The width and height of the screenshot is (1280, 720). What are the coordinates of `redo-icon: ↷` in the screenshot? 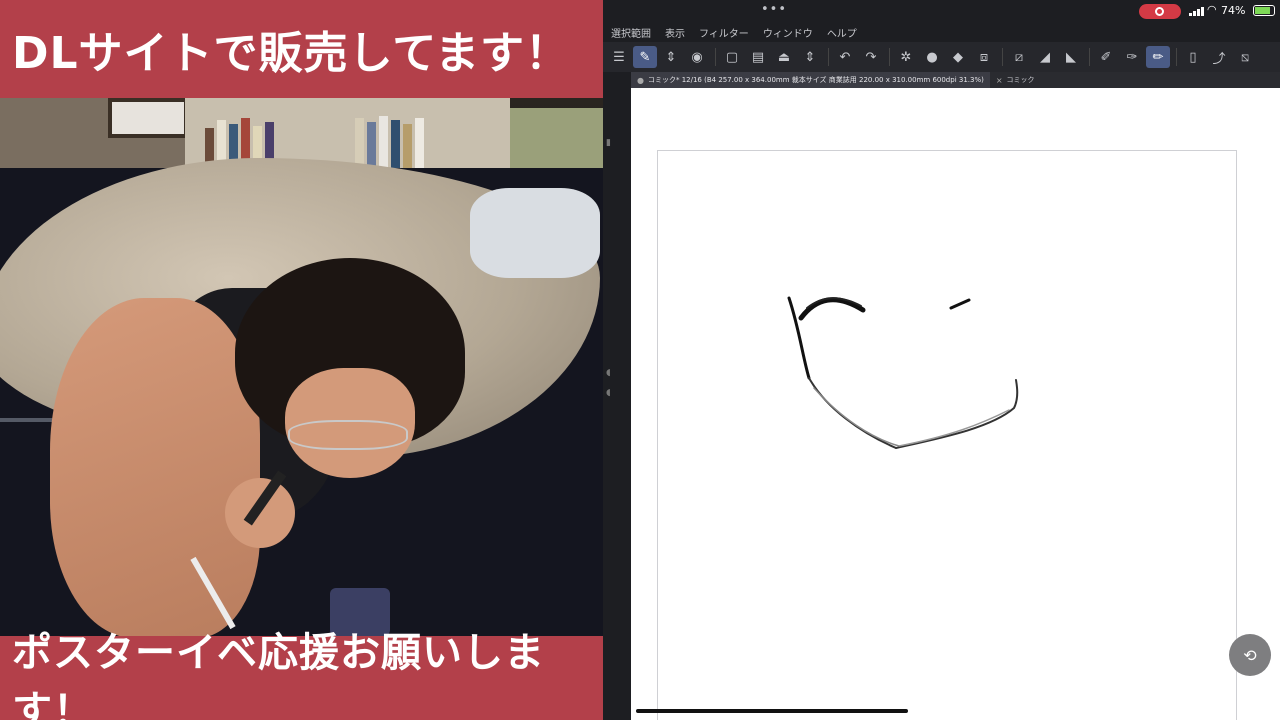 It's located at (871, 57).